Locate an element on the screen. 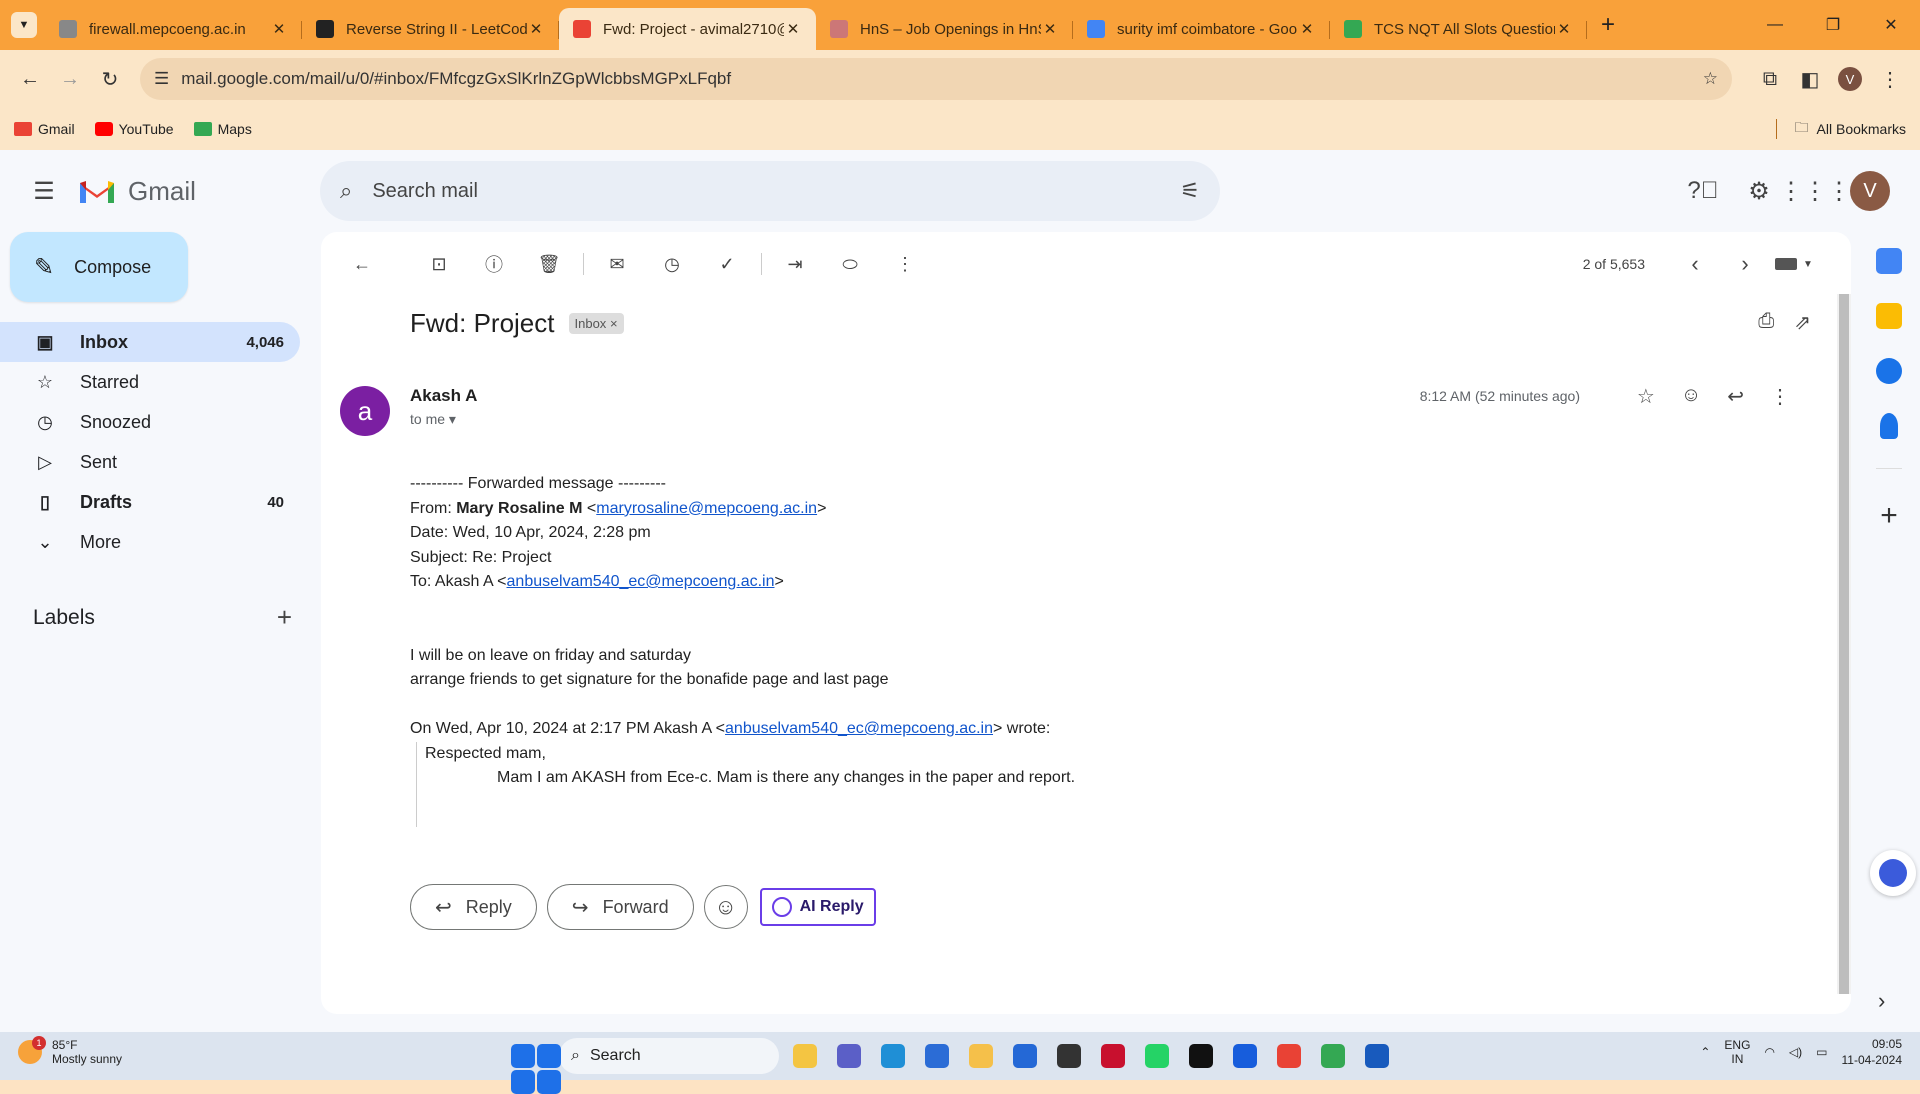 The height and width of the screenshot is (1094, 1920). get-addons-icon: + is located at coordinates (1889, 516).